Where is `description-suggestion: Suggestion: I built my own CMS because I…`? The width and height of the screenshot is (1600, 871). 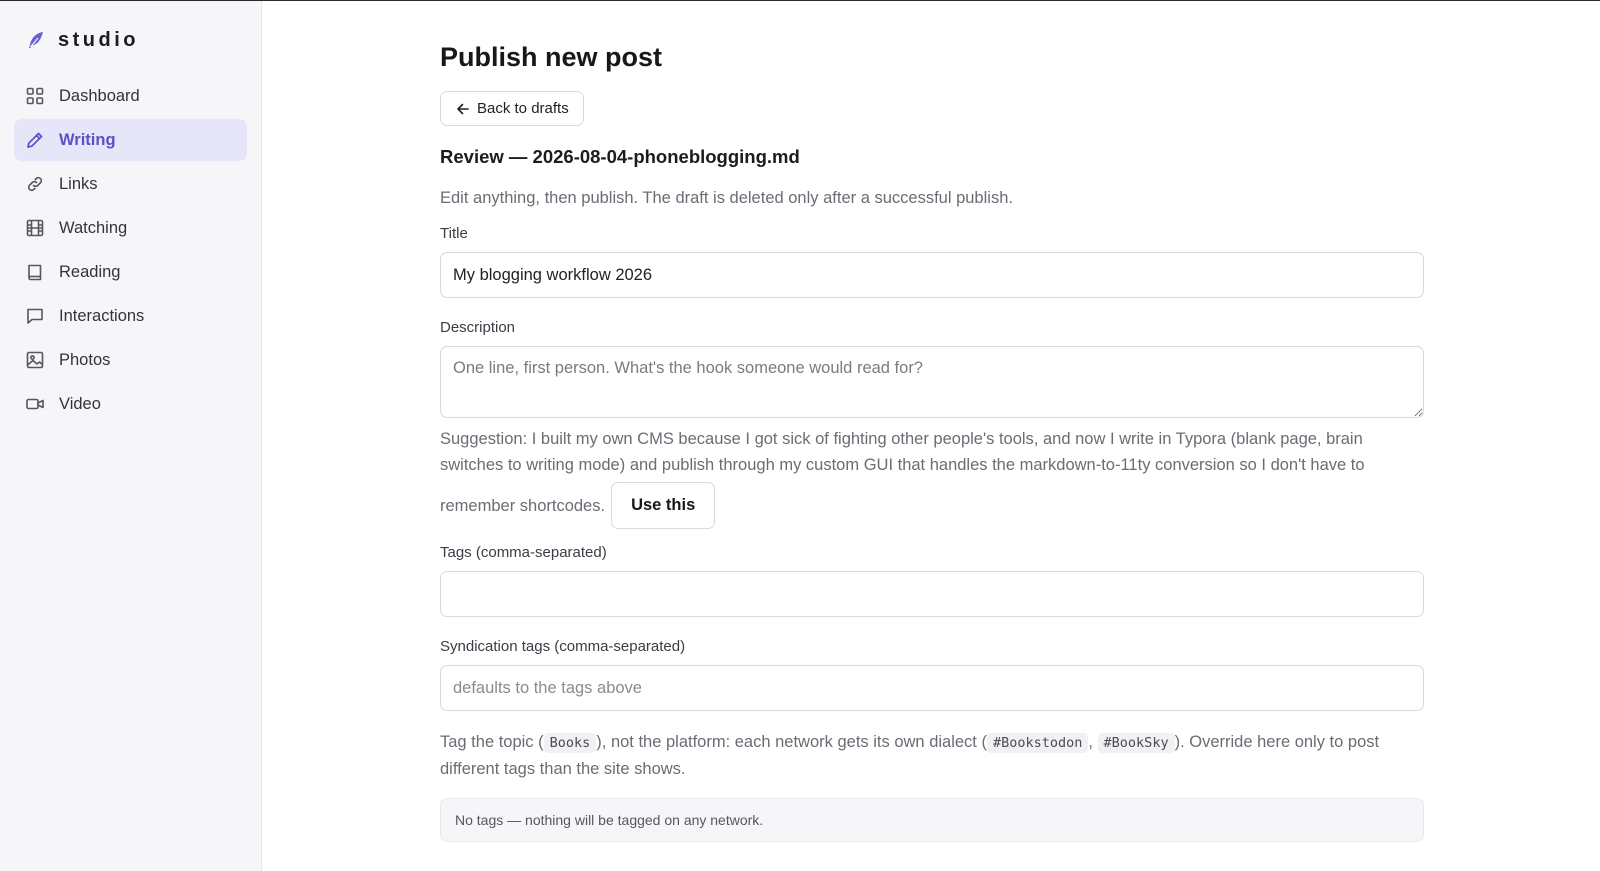
description-suggestion: Suggestion: I built my own CMS because I… is located at coordinates (932, 477).